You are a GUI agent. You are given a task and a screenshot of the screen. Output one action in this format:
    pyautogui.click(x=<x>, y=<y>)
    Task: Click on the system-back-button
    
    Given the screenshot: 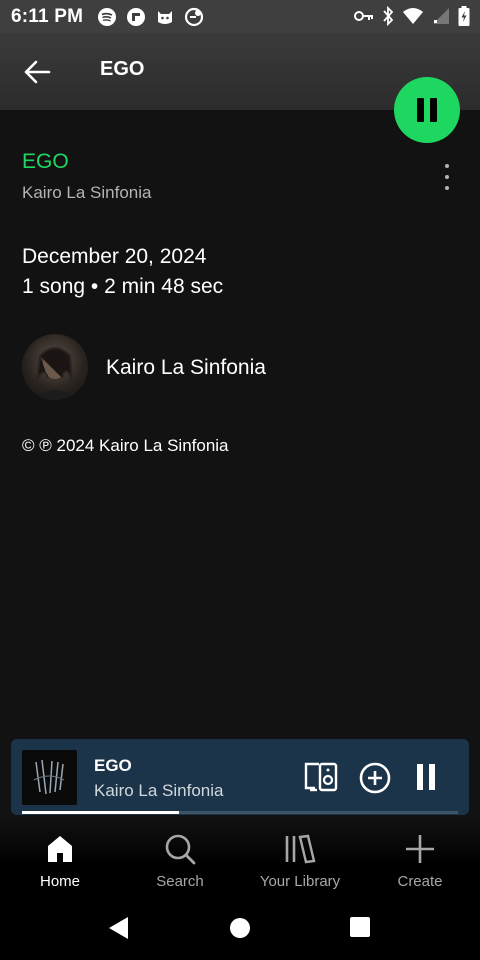 What is the action you would take?
    pyautogui.click(x=119, y=930)
    